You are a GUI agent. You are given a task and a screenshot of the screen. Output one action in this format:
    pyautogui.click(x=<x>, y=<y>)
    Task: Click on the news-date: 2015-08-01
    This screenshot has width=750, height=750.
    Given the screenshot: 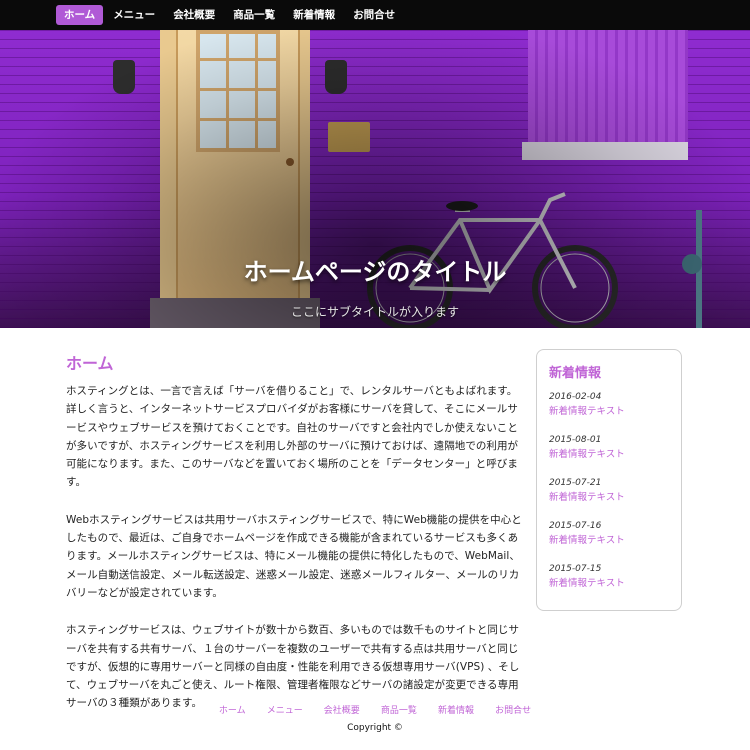 What is the action you would take?
    pyautogui.click(x=575, y=440)
    